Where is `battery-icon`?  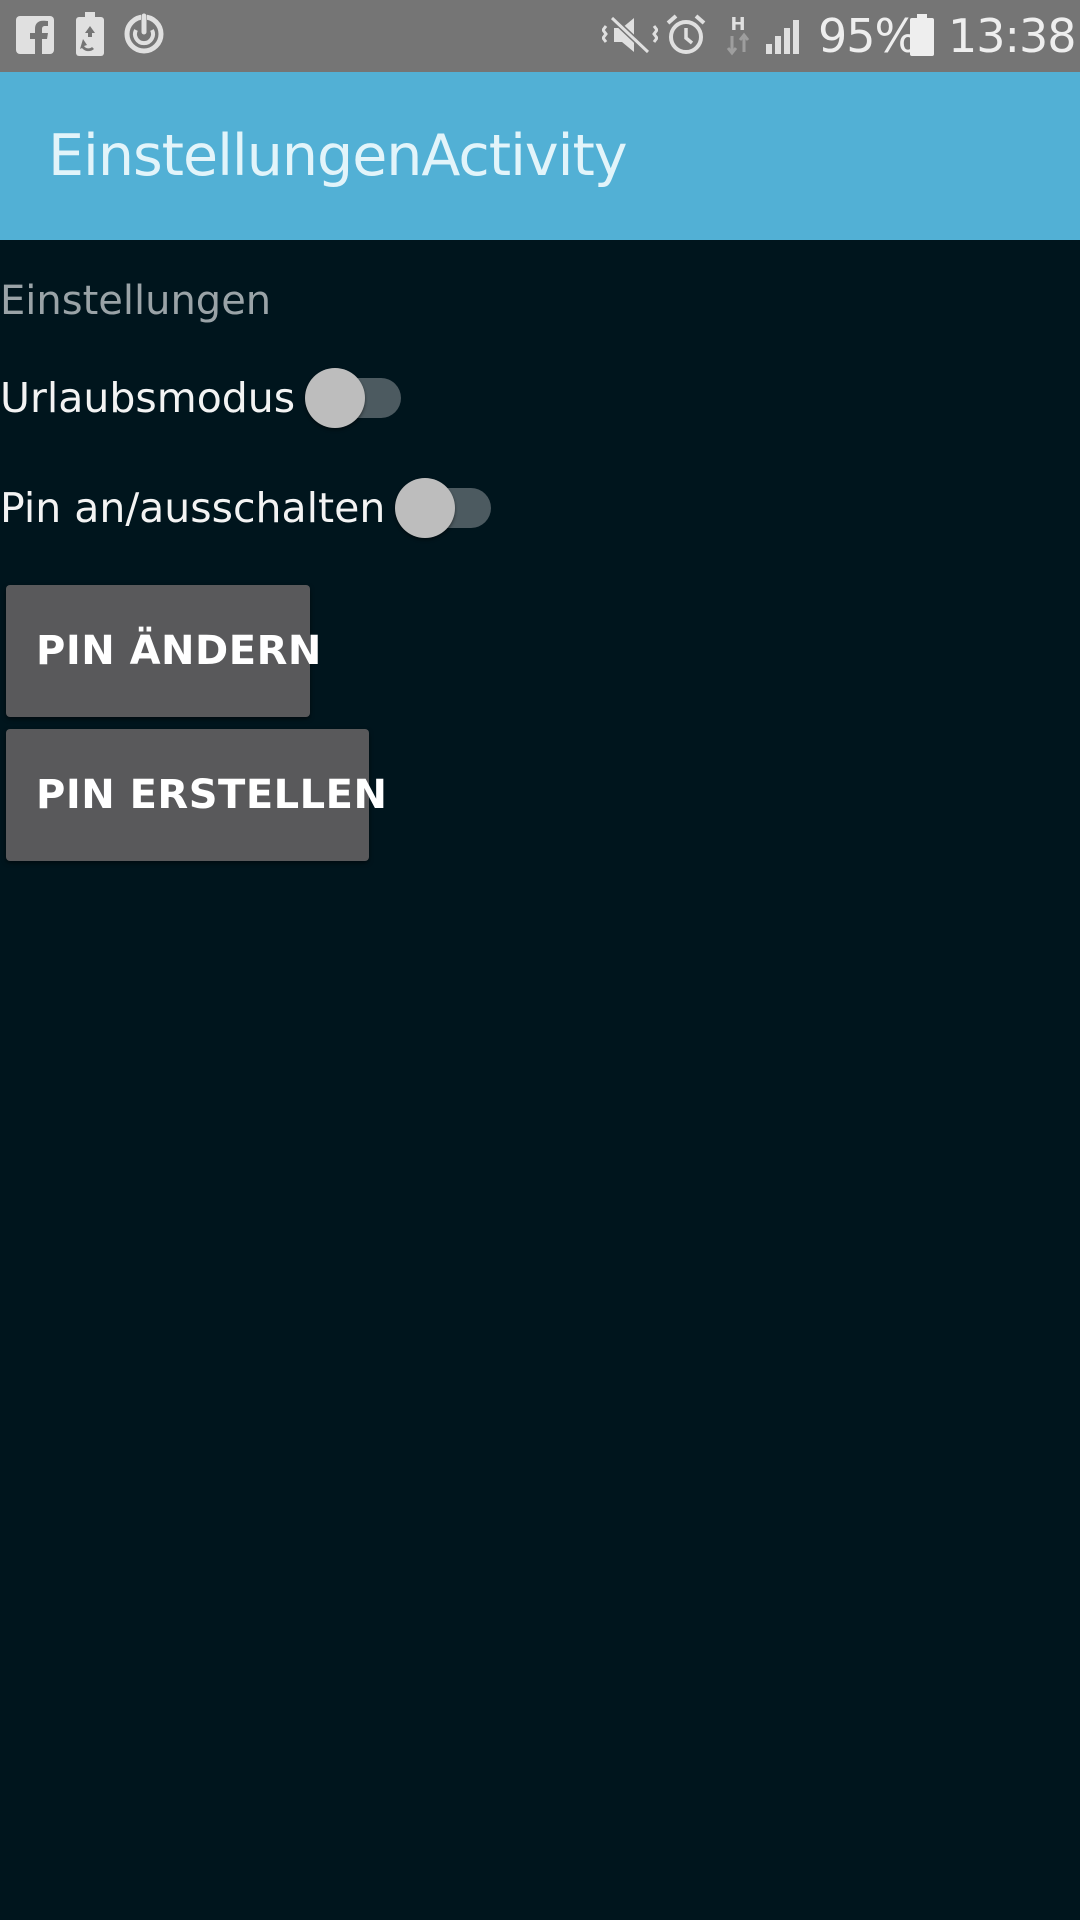 battery-icon is located at coordinates (922, 35).